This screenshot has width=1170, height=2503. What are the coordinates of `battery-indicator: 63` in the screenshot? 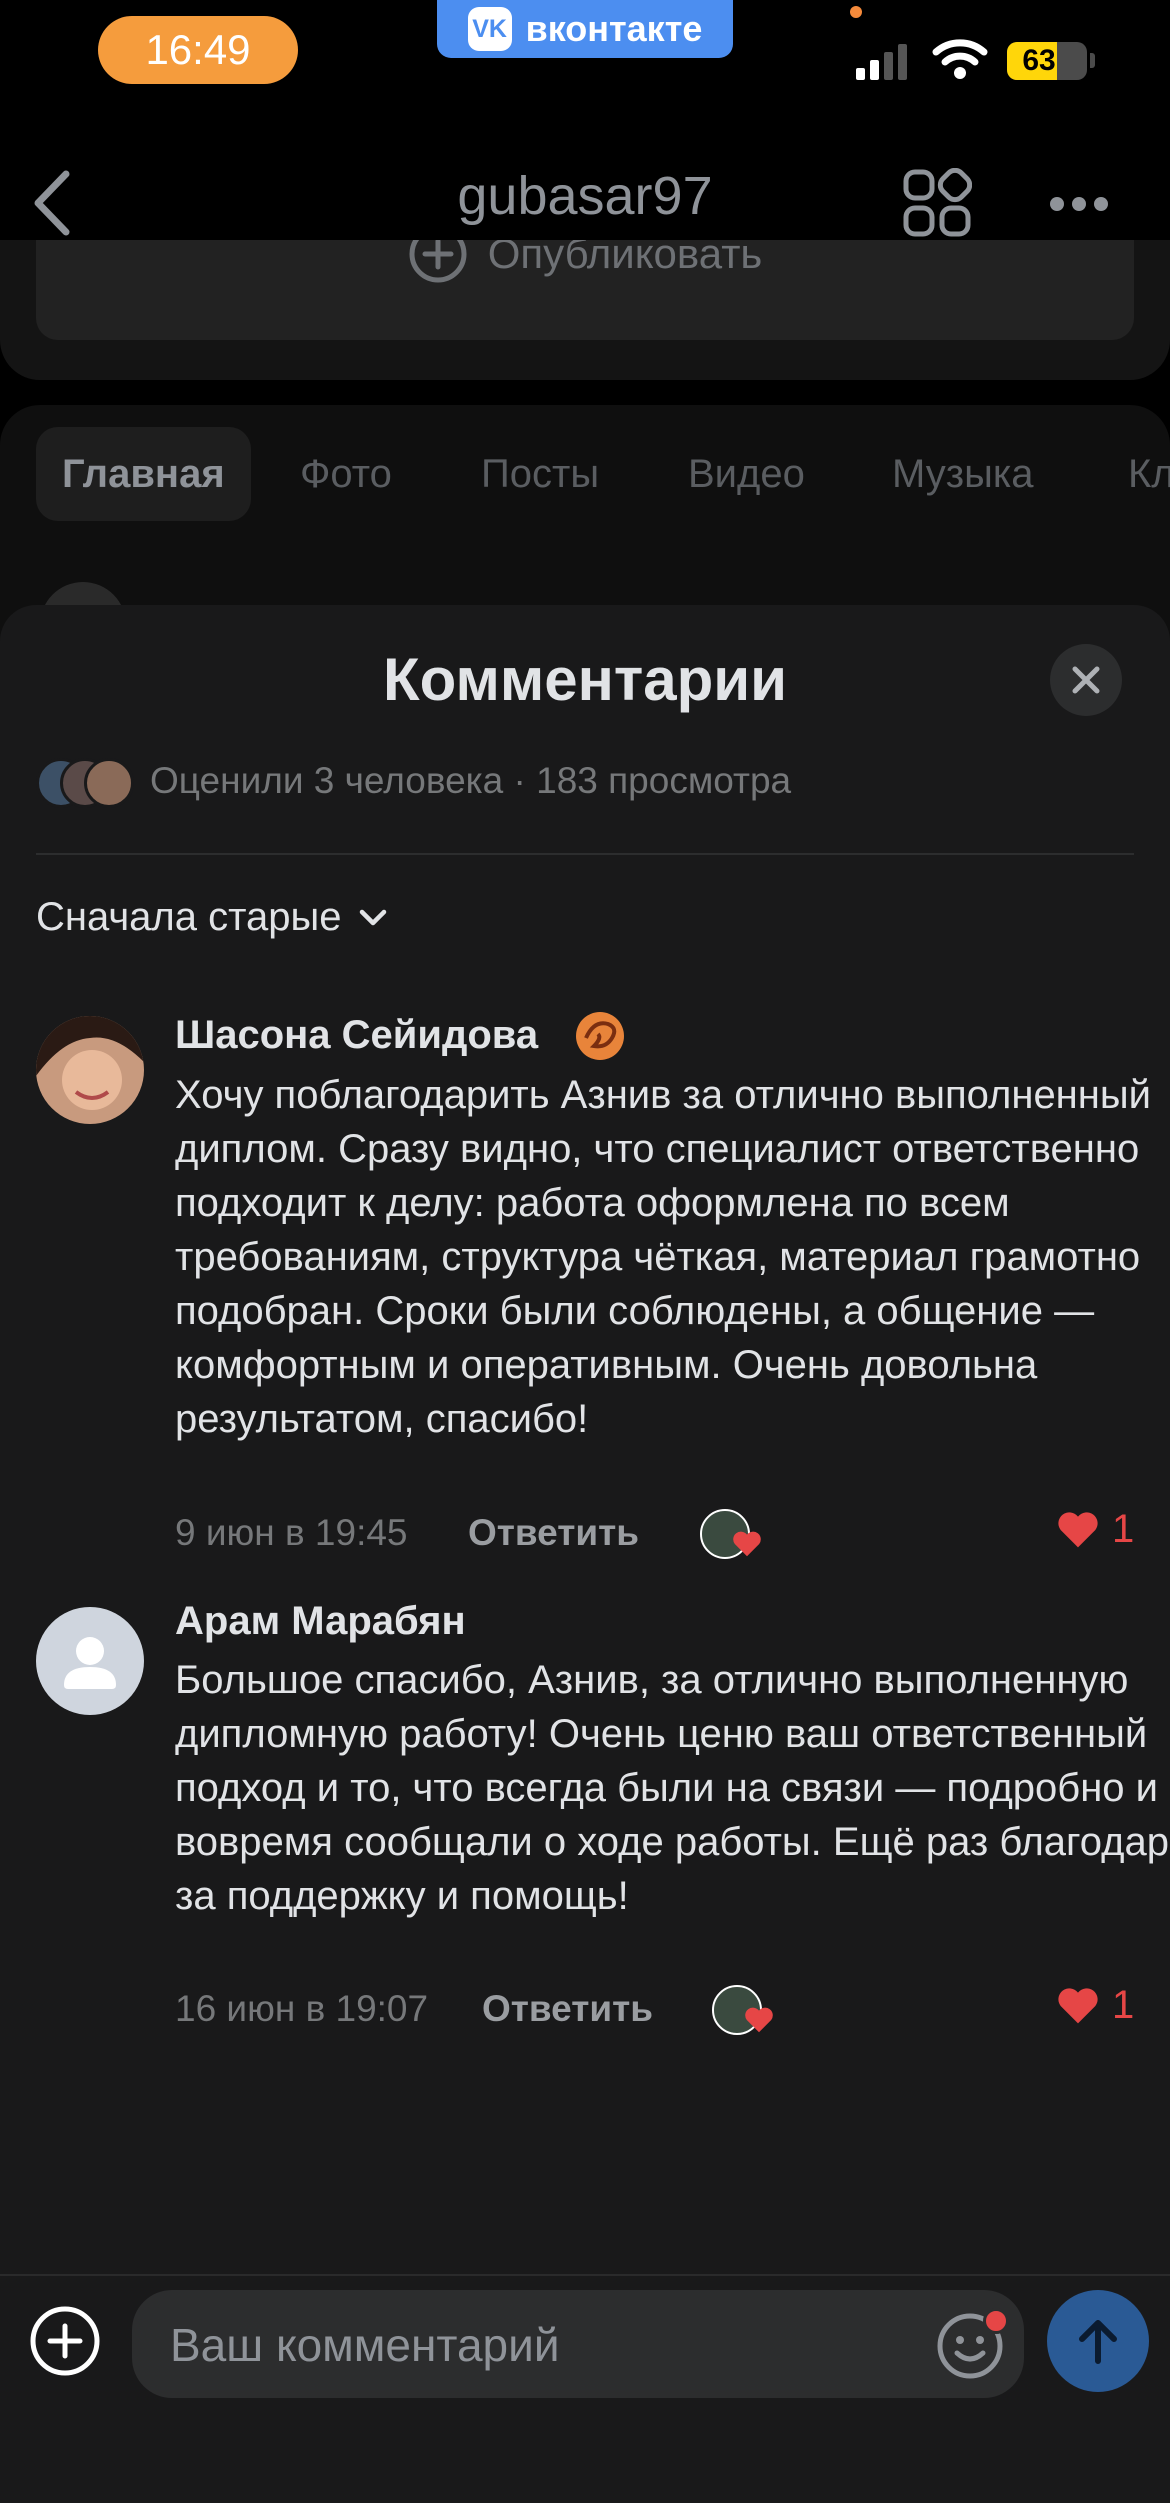 It's located at (1047, 61).